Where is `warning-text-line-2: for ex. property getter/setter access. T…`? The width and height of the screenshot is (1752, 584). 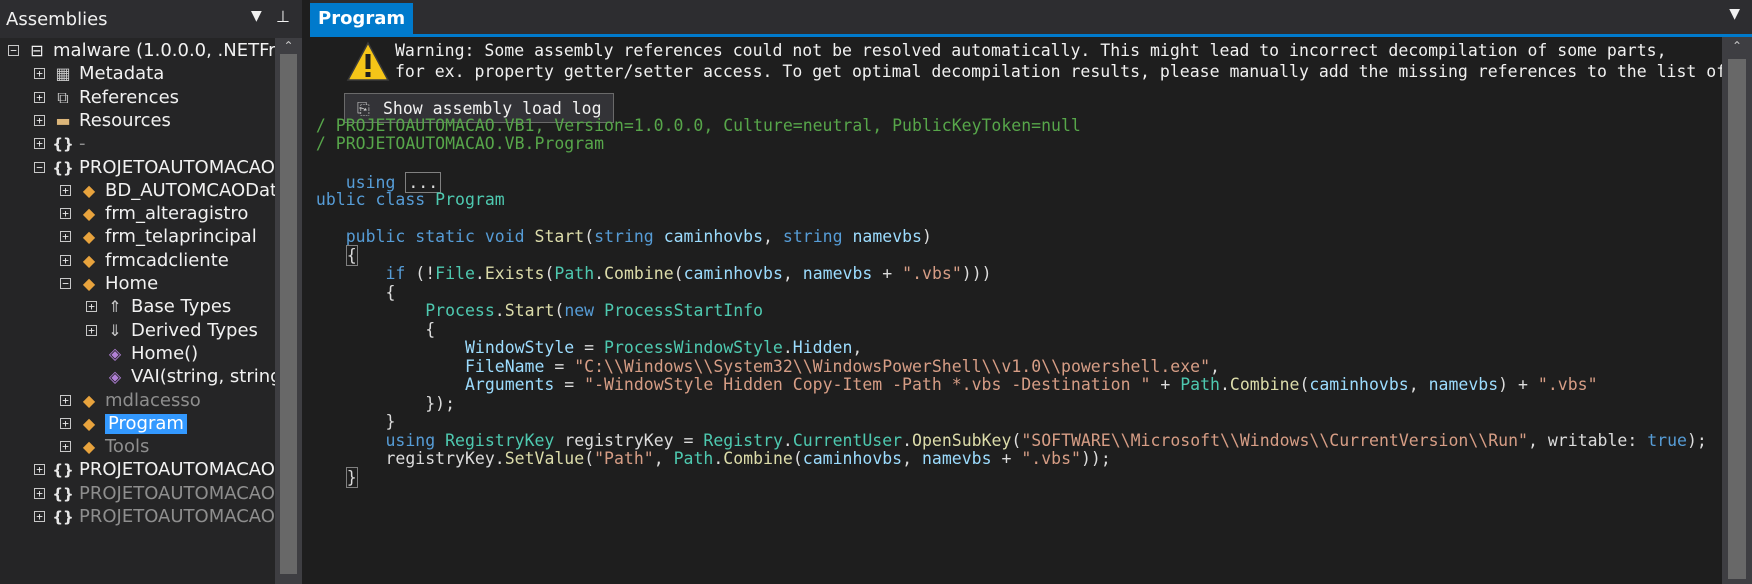 warning-text-line-2: for ex. property getter/setter access. T… is located at coordinates (1058, 71).